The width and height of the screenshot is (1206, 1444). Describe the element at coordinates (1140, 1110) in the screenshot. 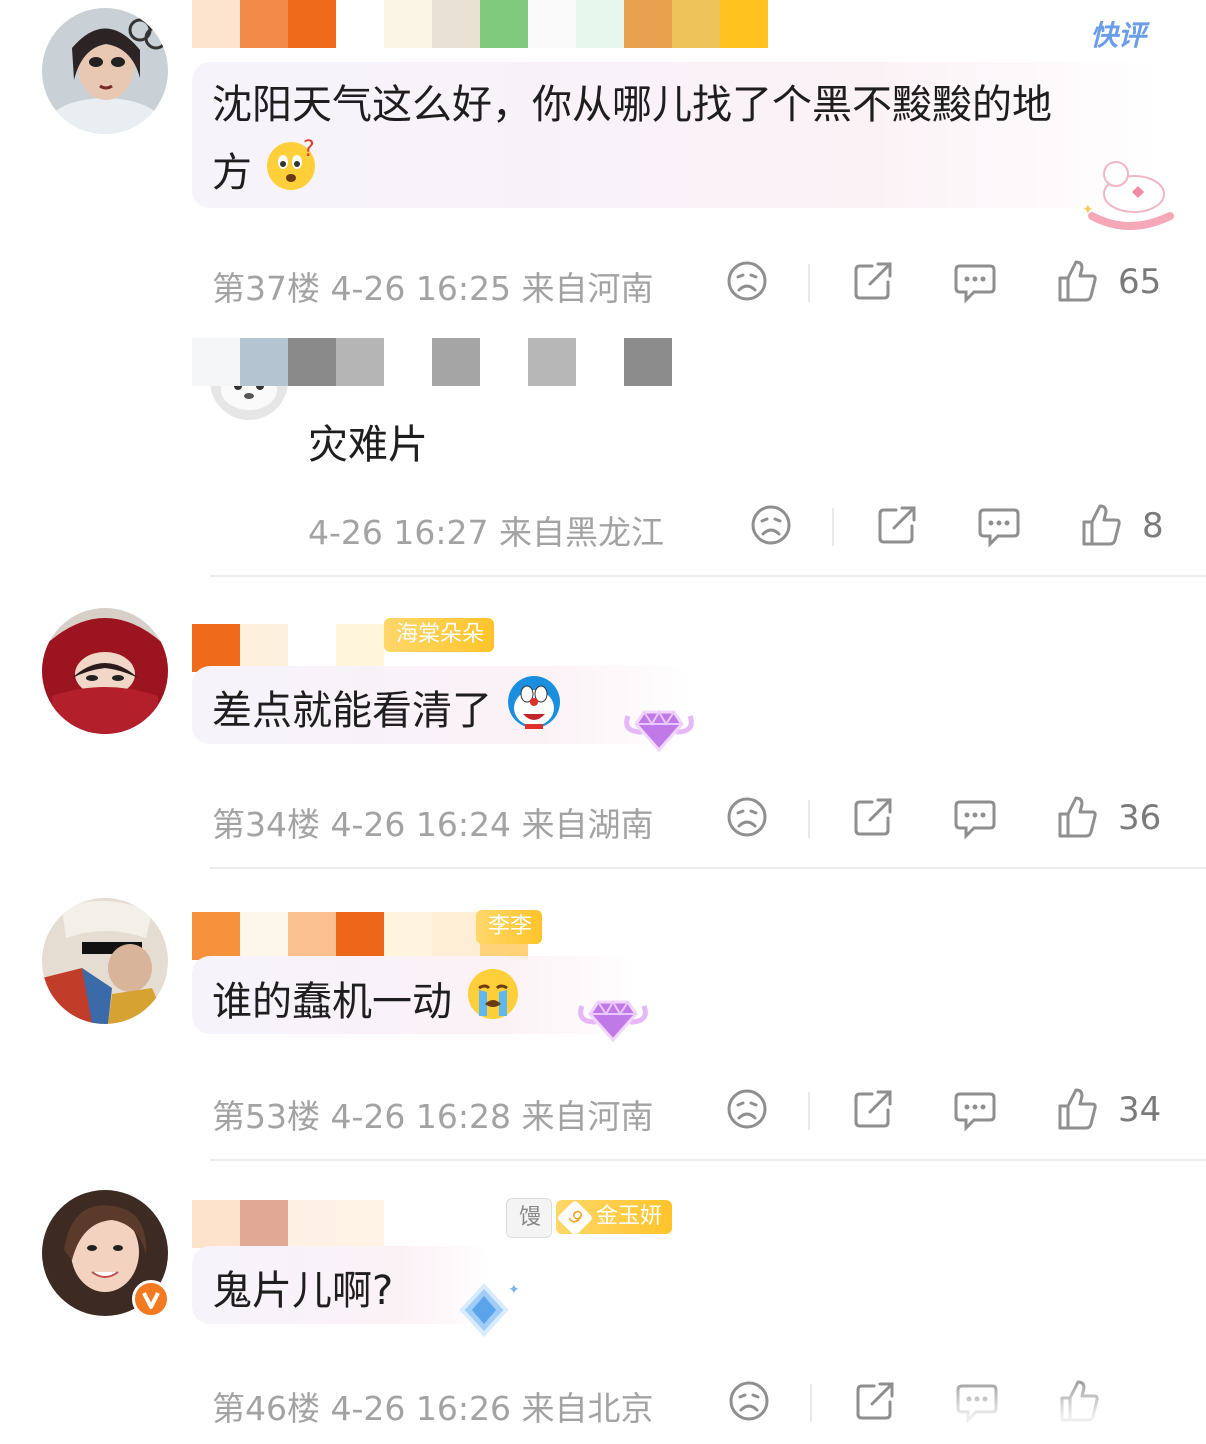

I see `like-count: 34` at that location.